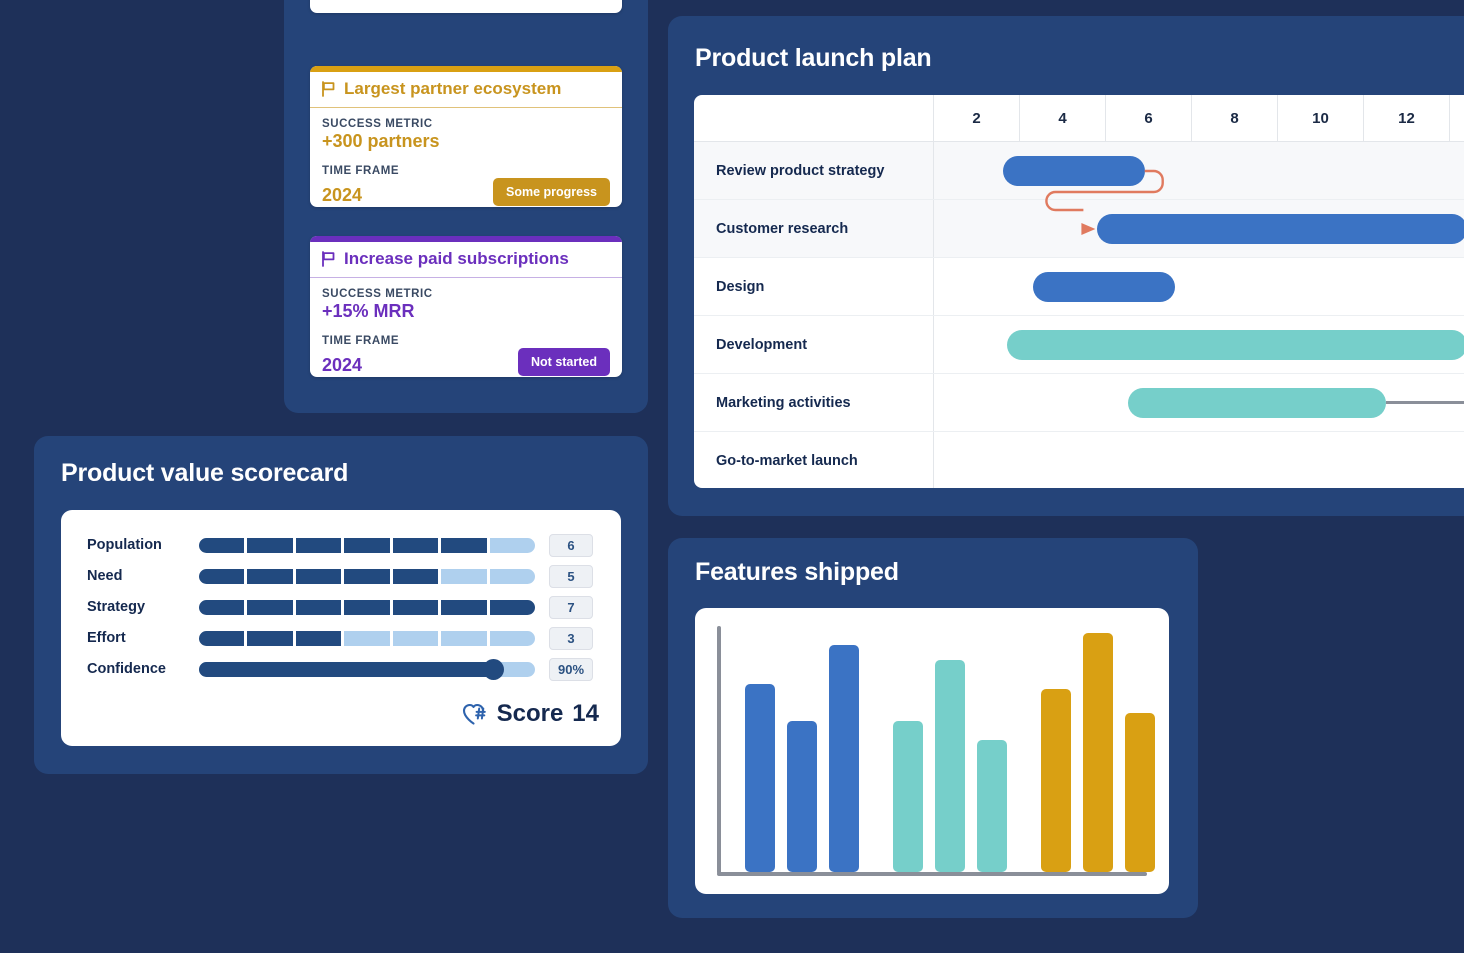 The image size is (1464, 953). What do you see at coordinates (585, 713) in the screenshot?
I see `score-value: 14` at bounding box center [585, 713].